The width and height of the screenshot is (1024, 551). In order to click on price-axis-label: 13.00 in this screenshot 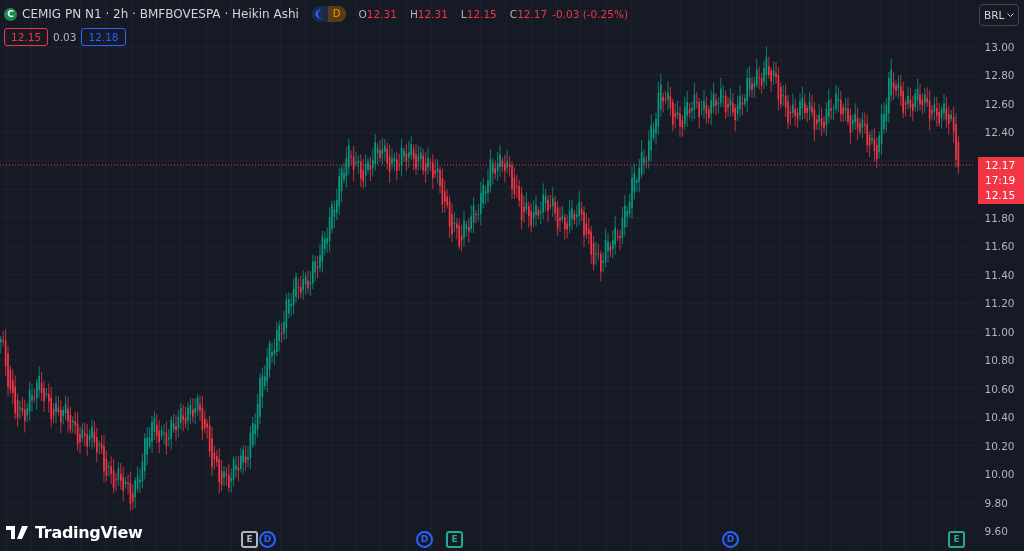, I will do `click(999, 47)`.